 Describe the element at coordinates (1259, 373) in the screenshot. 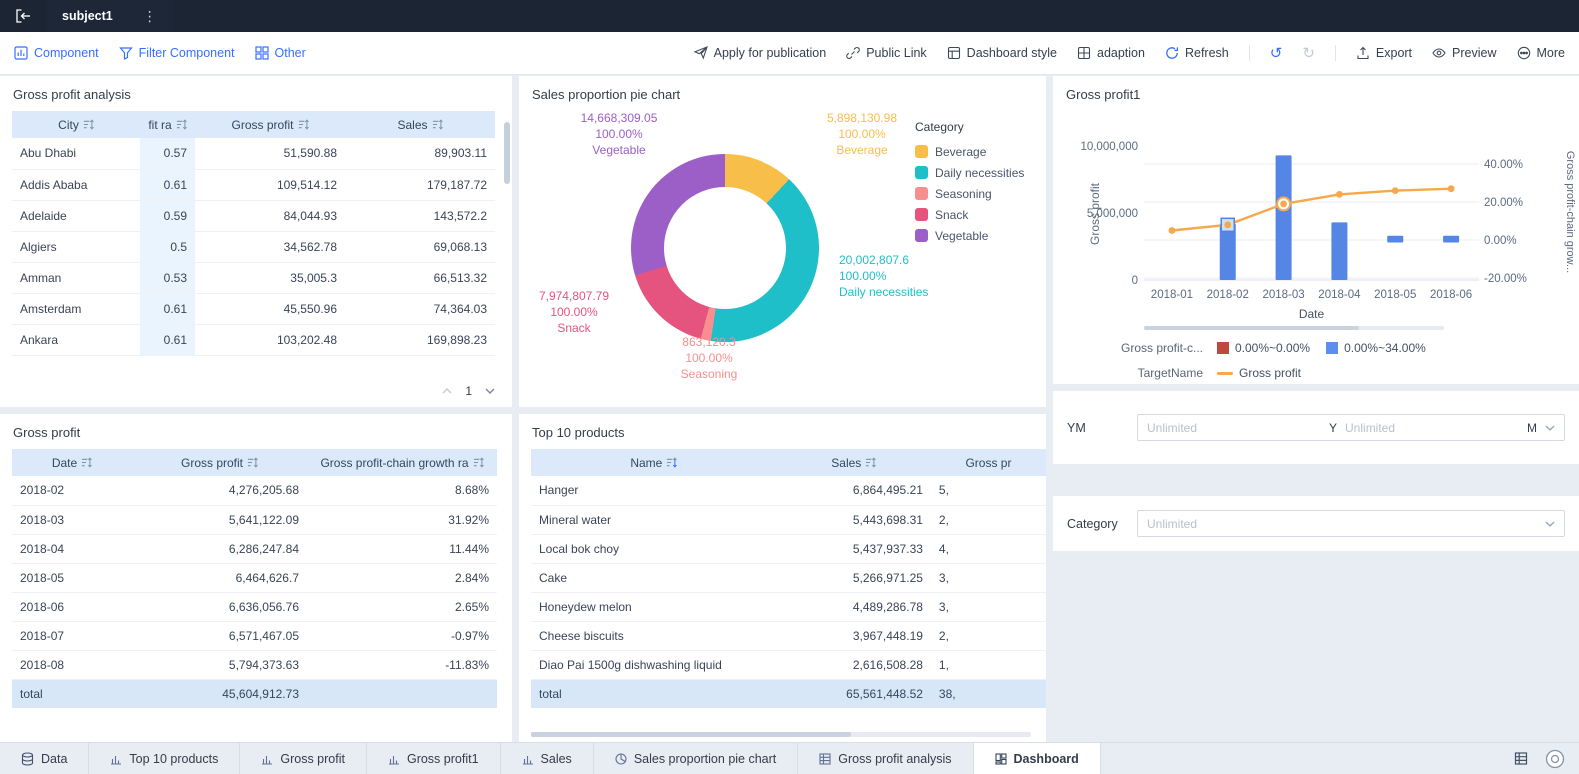

I see `legend-item-gross-profit-line: Gross profit` at that location.